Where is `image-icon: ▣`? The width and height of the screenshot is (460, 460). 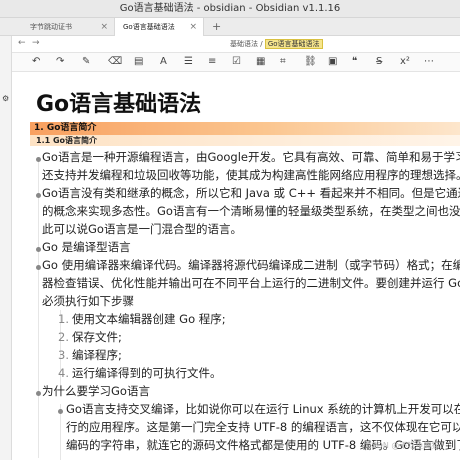 image-icon: ▣ is located at coordinates (332, 61).